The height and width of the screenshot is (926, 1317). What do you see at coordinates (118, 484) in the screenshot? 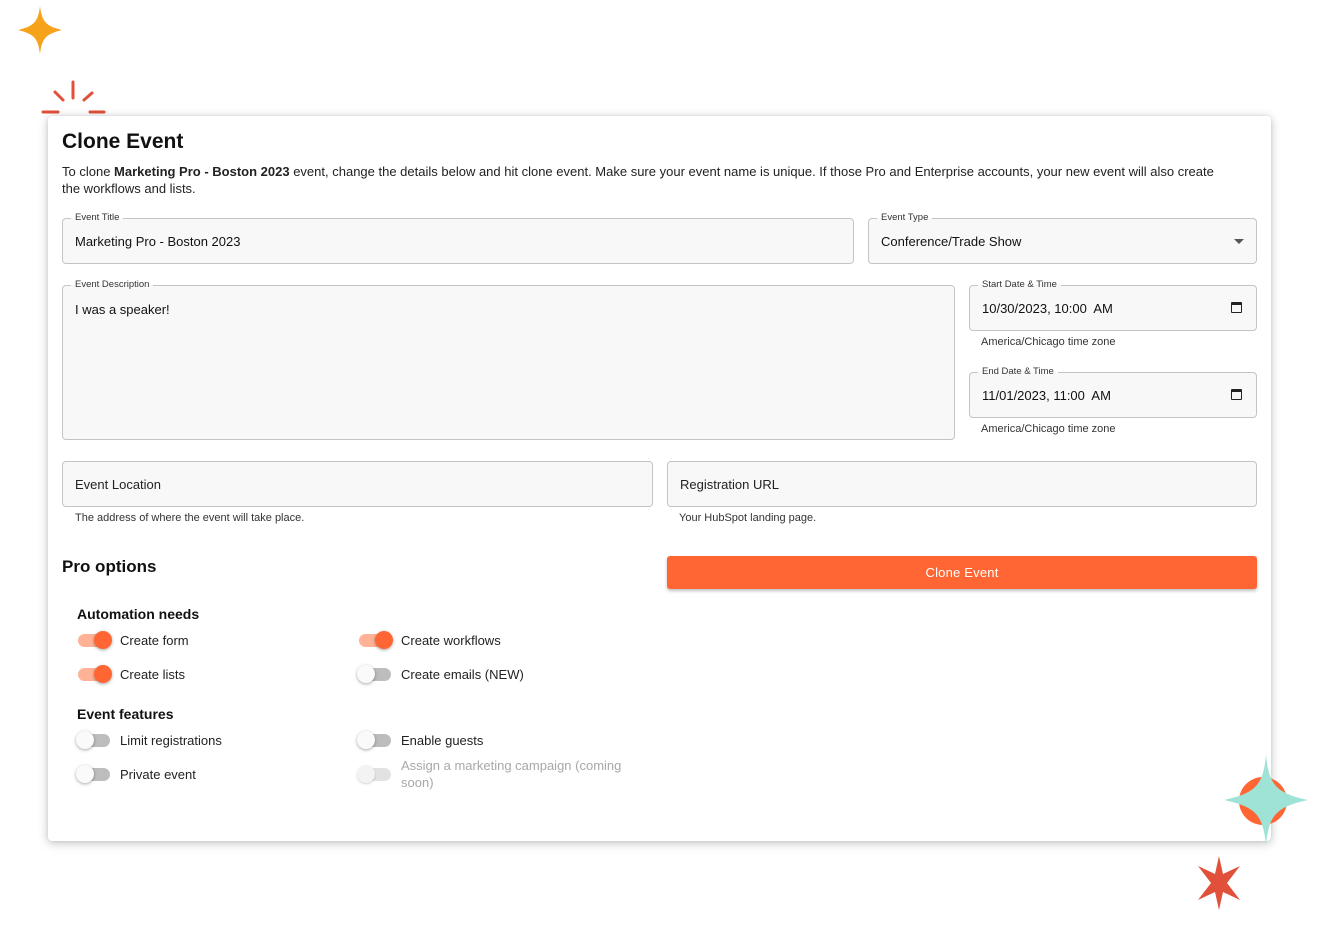
I see `event-location-placeholder: Event Location` at bounding box center [118, 484].